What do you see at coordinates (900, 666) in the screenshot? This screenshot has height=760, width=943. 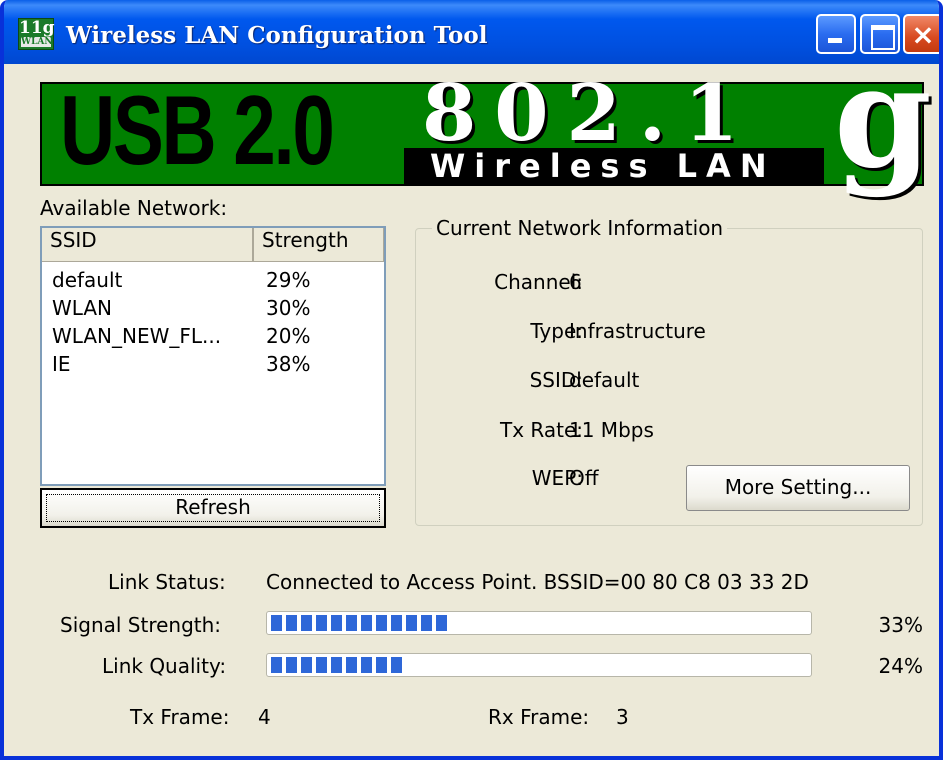 I see `link-quality-percent: 24%` at bounding box center [900, 666].